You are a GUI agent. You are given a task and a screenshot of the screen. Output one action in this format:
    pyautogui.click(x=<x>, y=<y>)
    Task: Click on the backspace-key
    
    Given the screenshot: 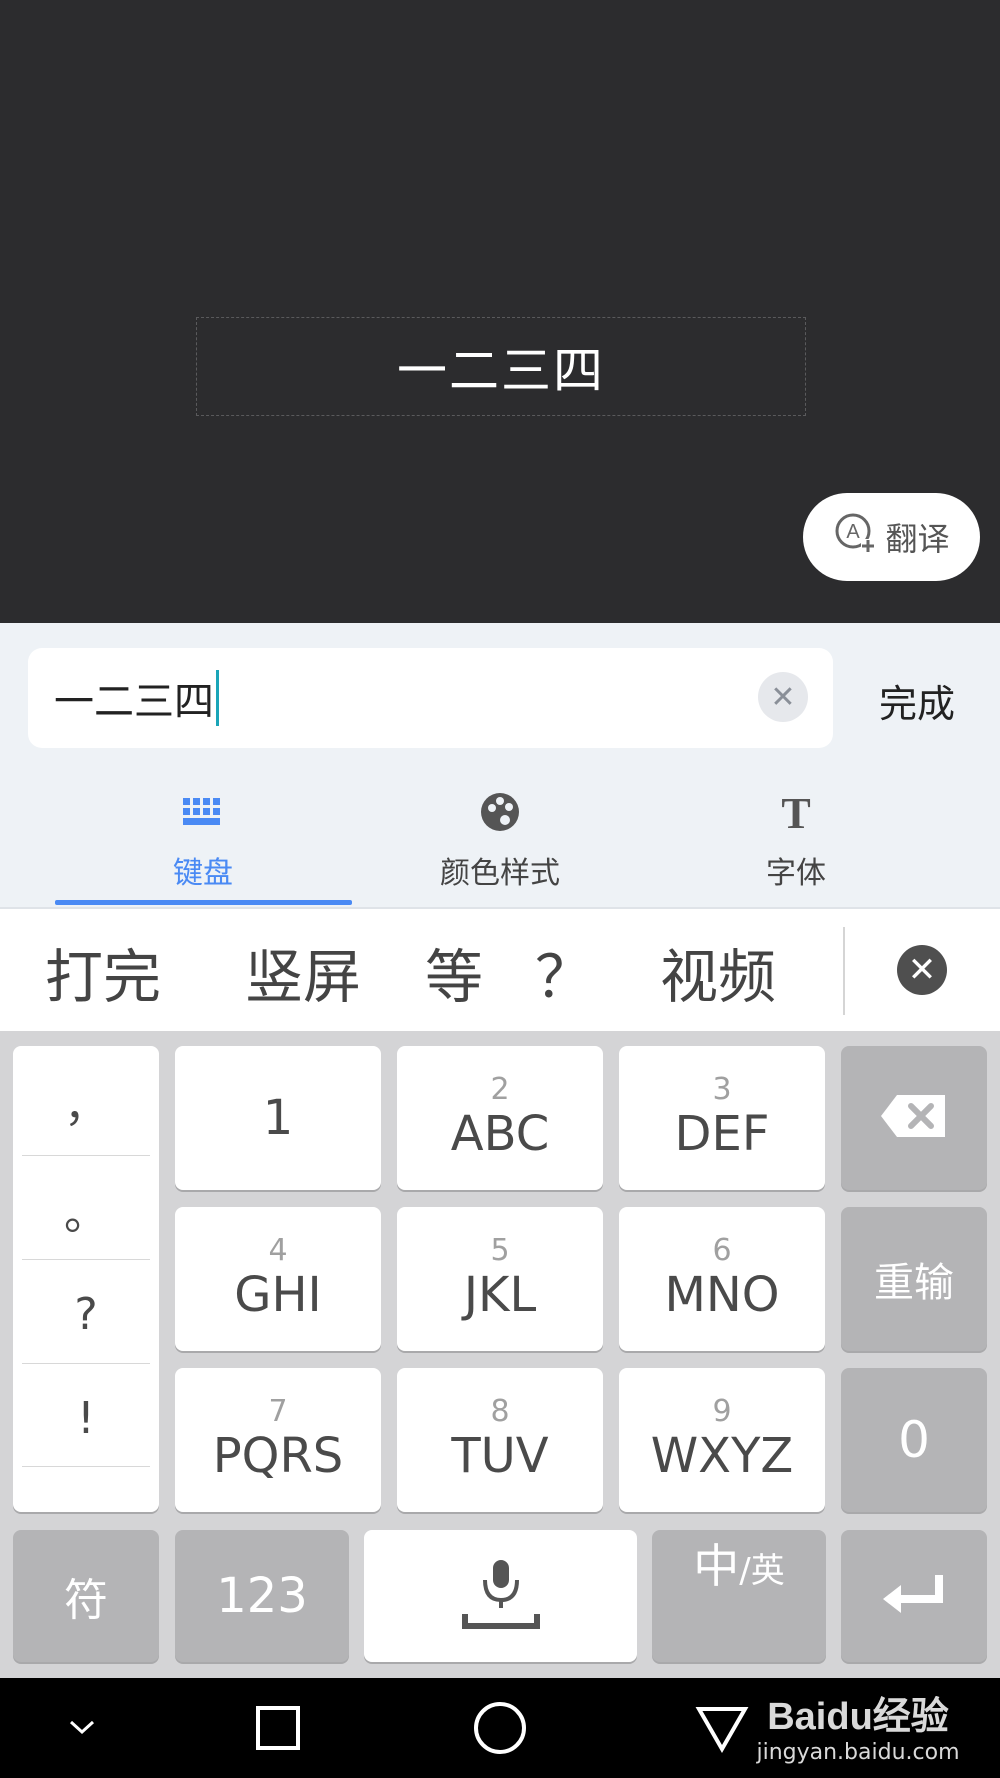 What is the action you would take?
    pyautogui.click(x=914, y=1118)
    